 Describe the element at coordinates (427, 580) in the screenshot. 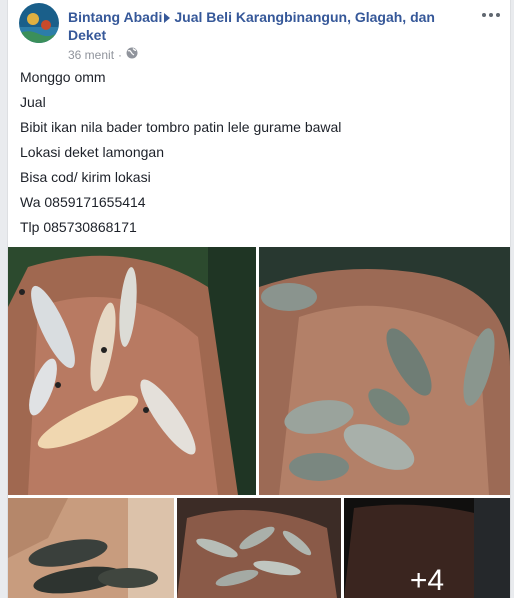

I see `more-photos-count: +4` at that location.